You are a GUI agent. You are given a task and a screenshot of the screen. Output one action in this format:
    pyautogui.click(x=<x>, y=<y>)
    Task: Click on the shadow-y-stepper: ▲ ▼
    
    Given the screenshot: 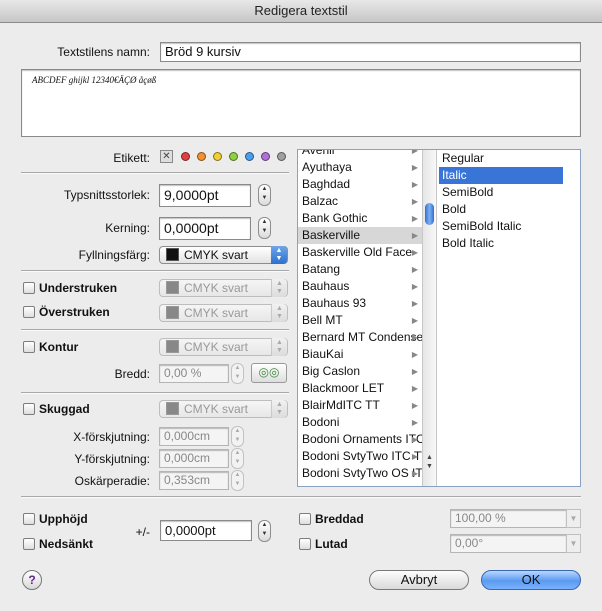 What is the action you would take?
    pyautogui.click(x=237, y=458)
    